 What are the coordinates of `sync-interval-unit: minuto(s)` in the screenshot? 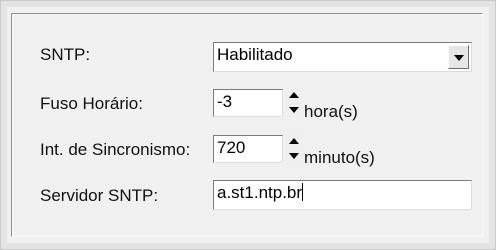 It's located at (339, 157).